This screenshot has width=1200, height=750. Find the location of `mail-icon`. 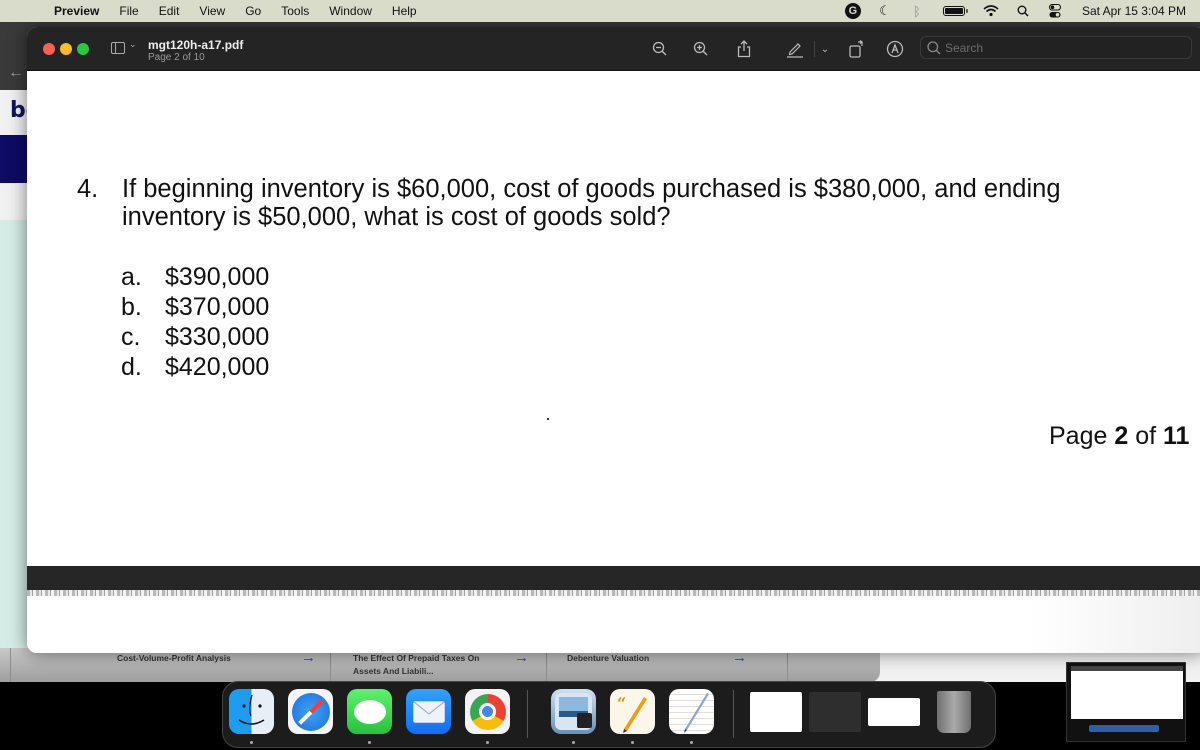

mail-icon is located at coordinates (428, 711).